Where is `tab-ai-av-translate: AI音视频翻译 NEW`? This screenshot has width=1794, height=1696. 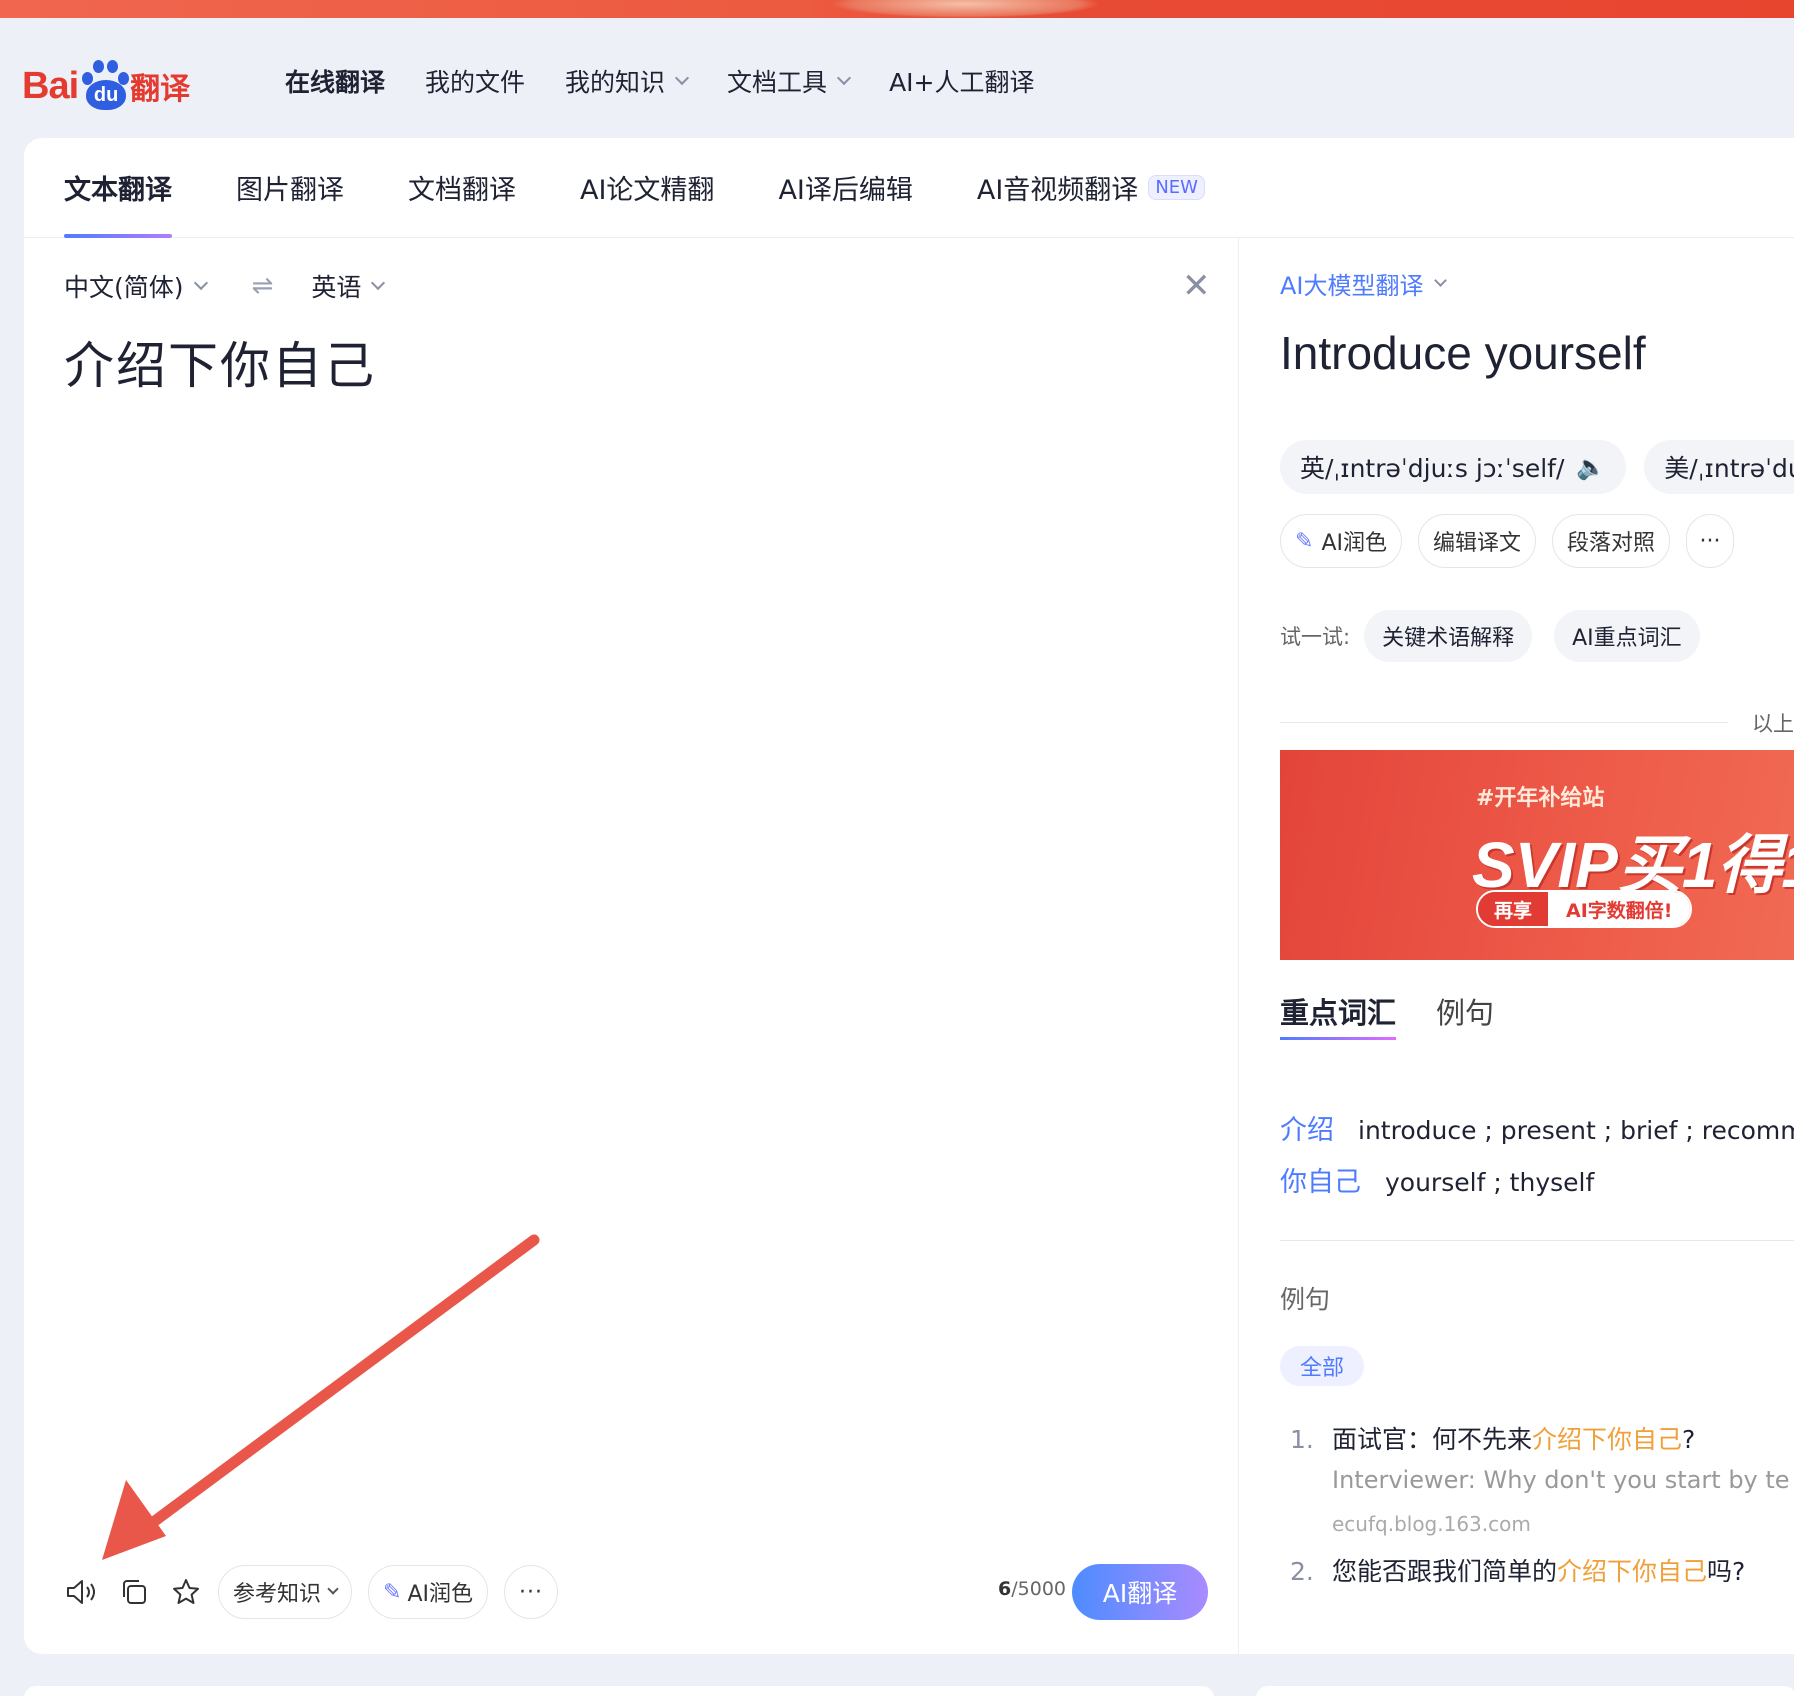
tab-ai-av-translate: AI音视频翻译 NEW is located at coordinates (1091, 188).